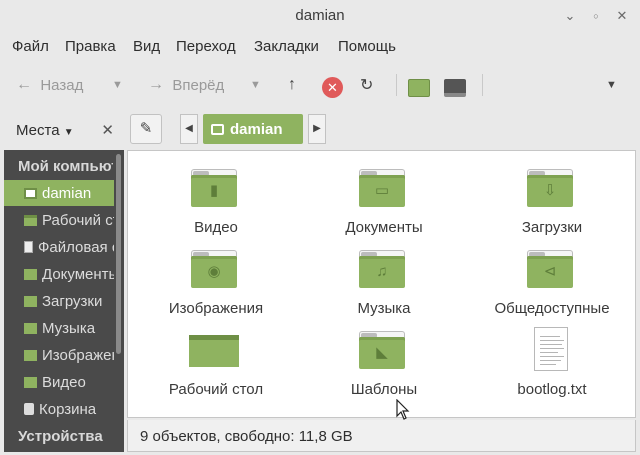  I want to click on back-button: ← Назад, so click(49, 85).